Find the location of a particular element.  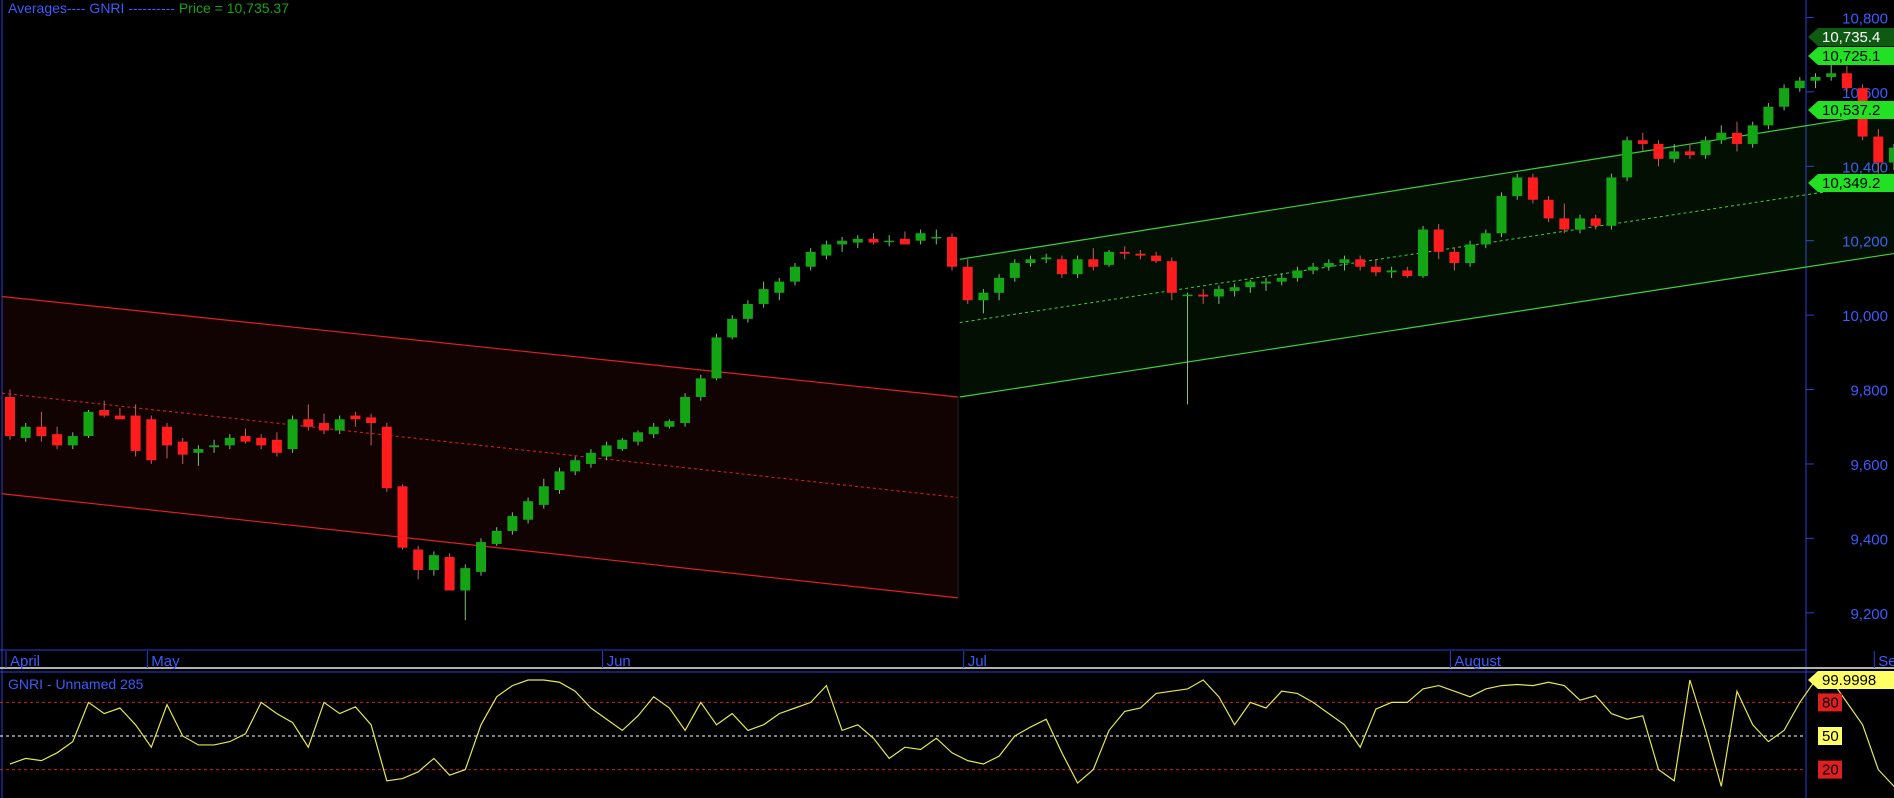

y-tick-label: 10,000 is located at coordinates (1865, 316).